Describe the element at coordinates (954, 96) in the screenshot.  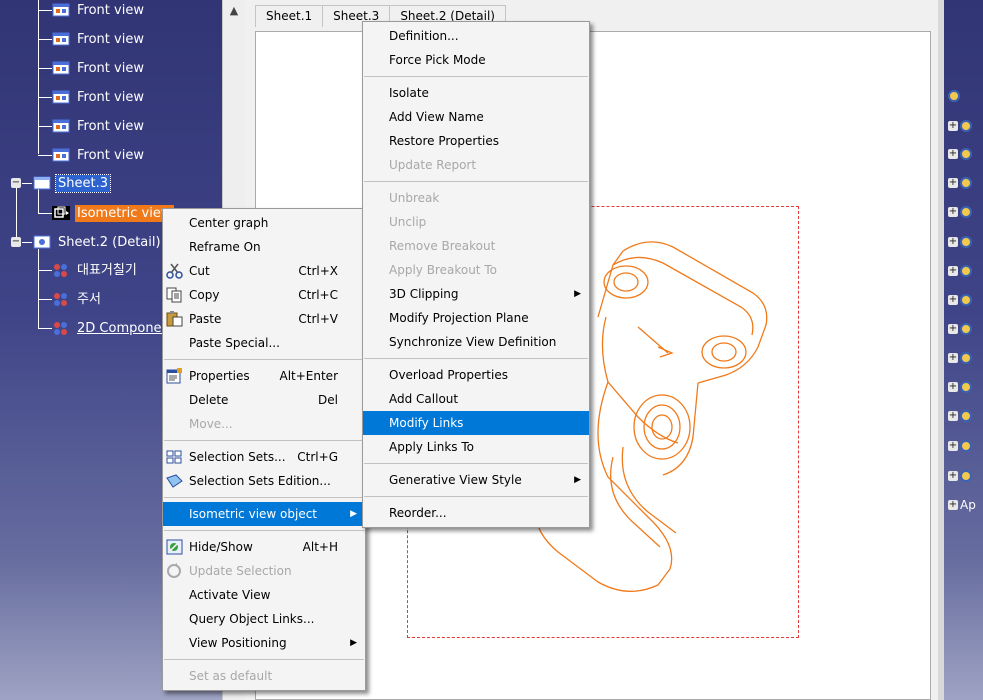
I see `tree-node` at that location.